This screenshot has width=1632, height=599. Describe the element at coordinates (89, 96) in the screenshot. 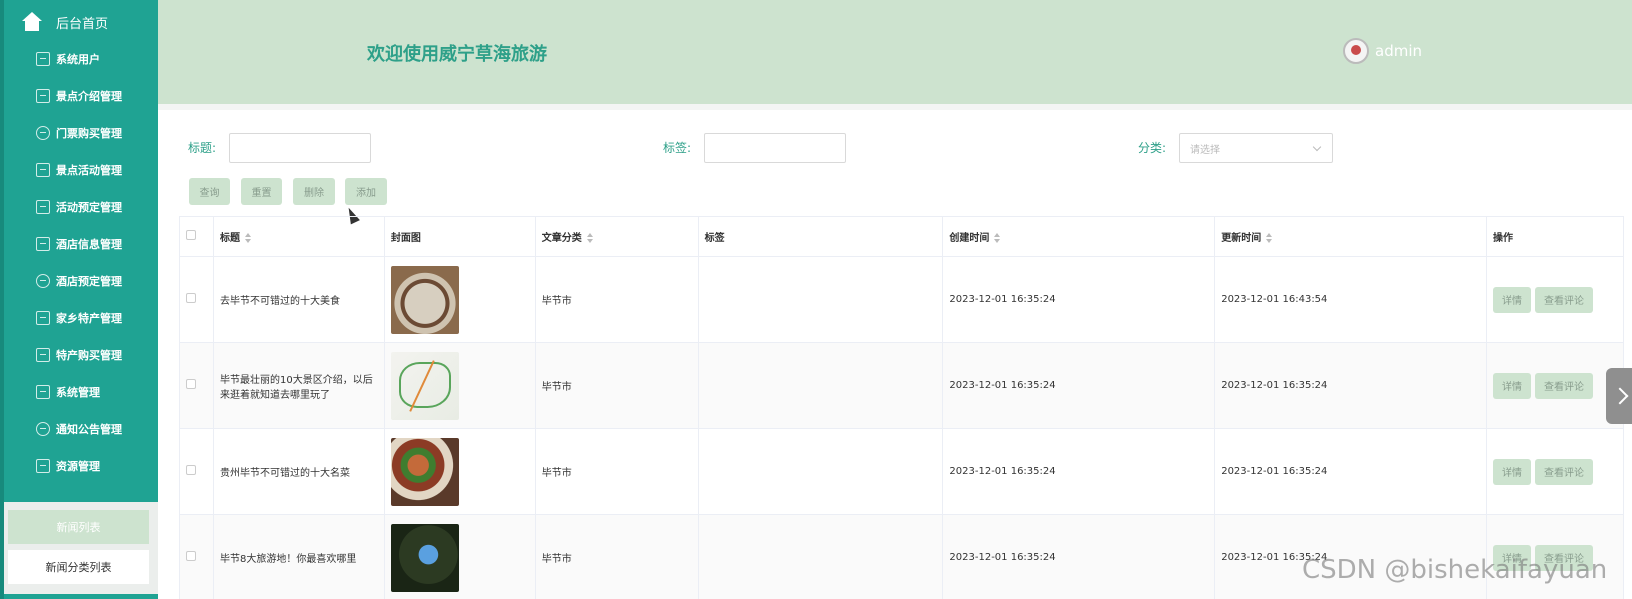

I see `sidebar-item-label: 景点介绍管理` at that location.